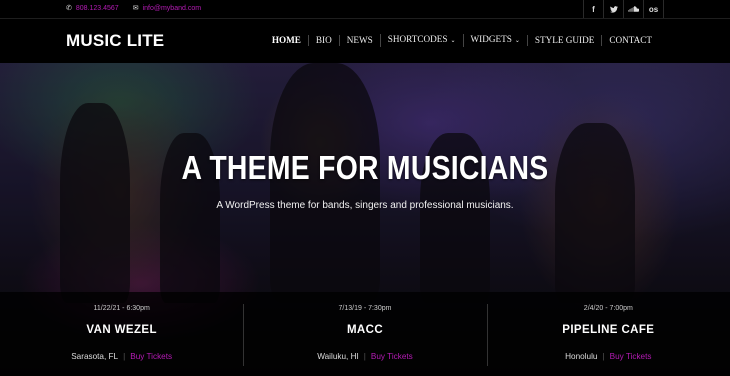  I want to click on email-contact: ✉ info@myband.com, so click(167, 8).